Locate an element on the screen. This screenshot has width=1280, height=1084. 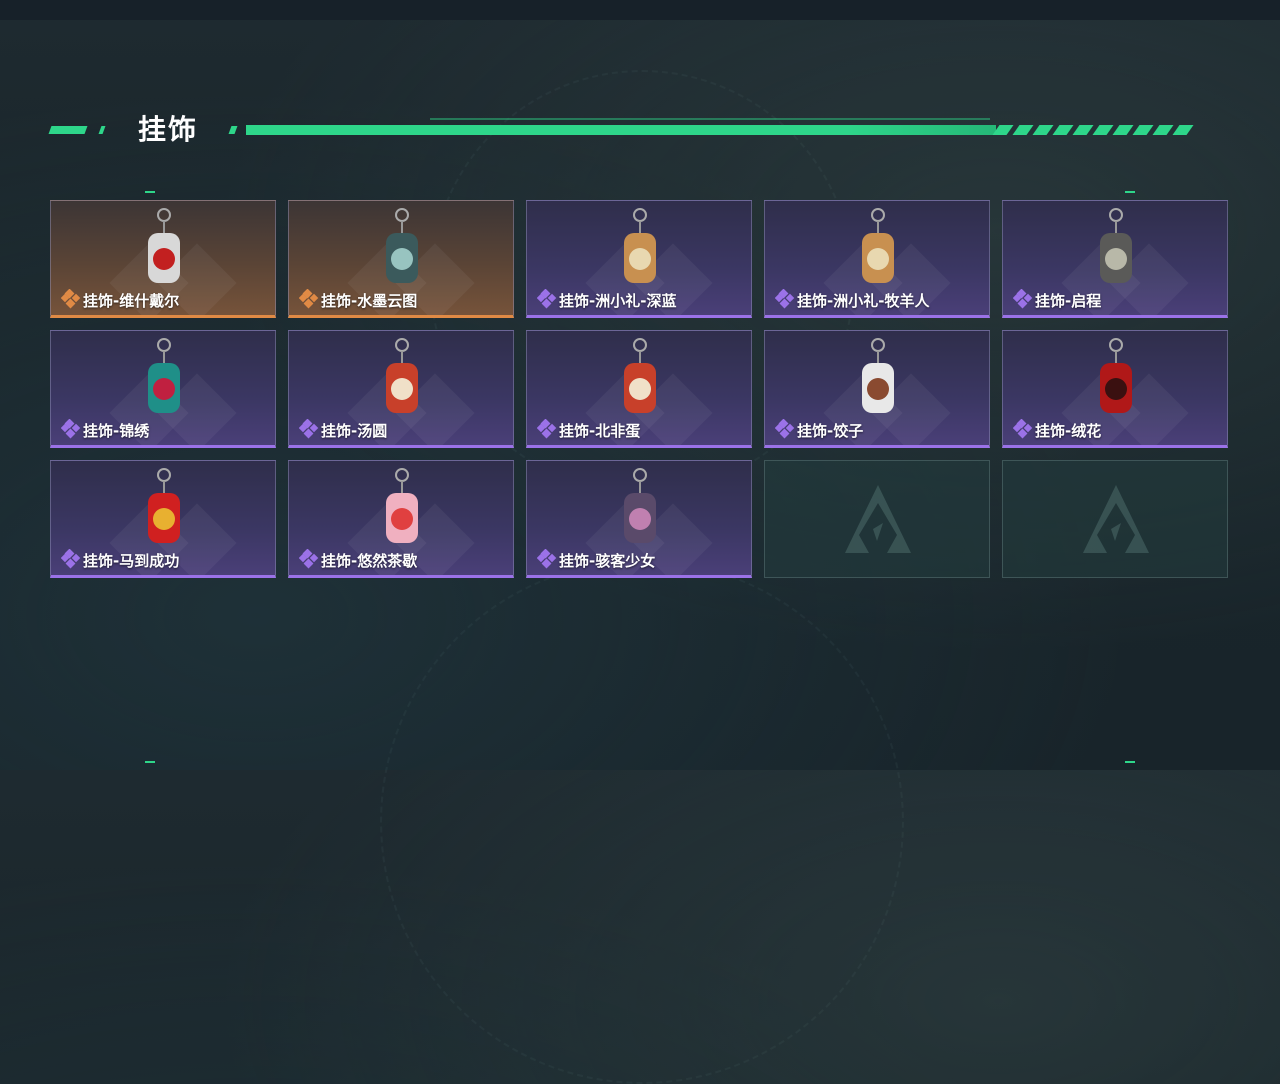
item-label: 挂饰-维什戴尔 is located at coordinates (131, 301).